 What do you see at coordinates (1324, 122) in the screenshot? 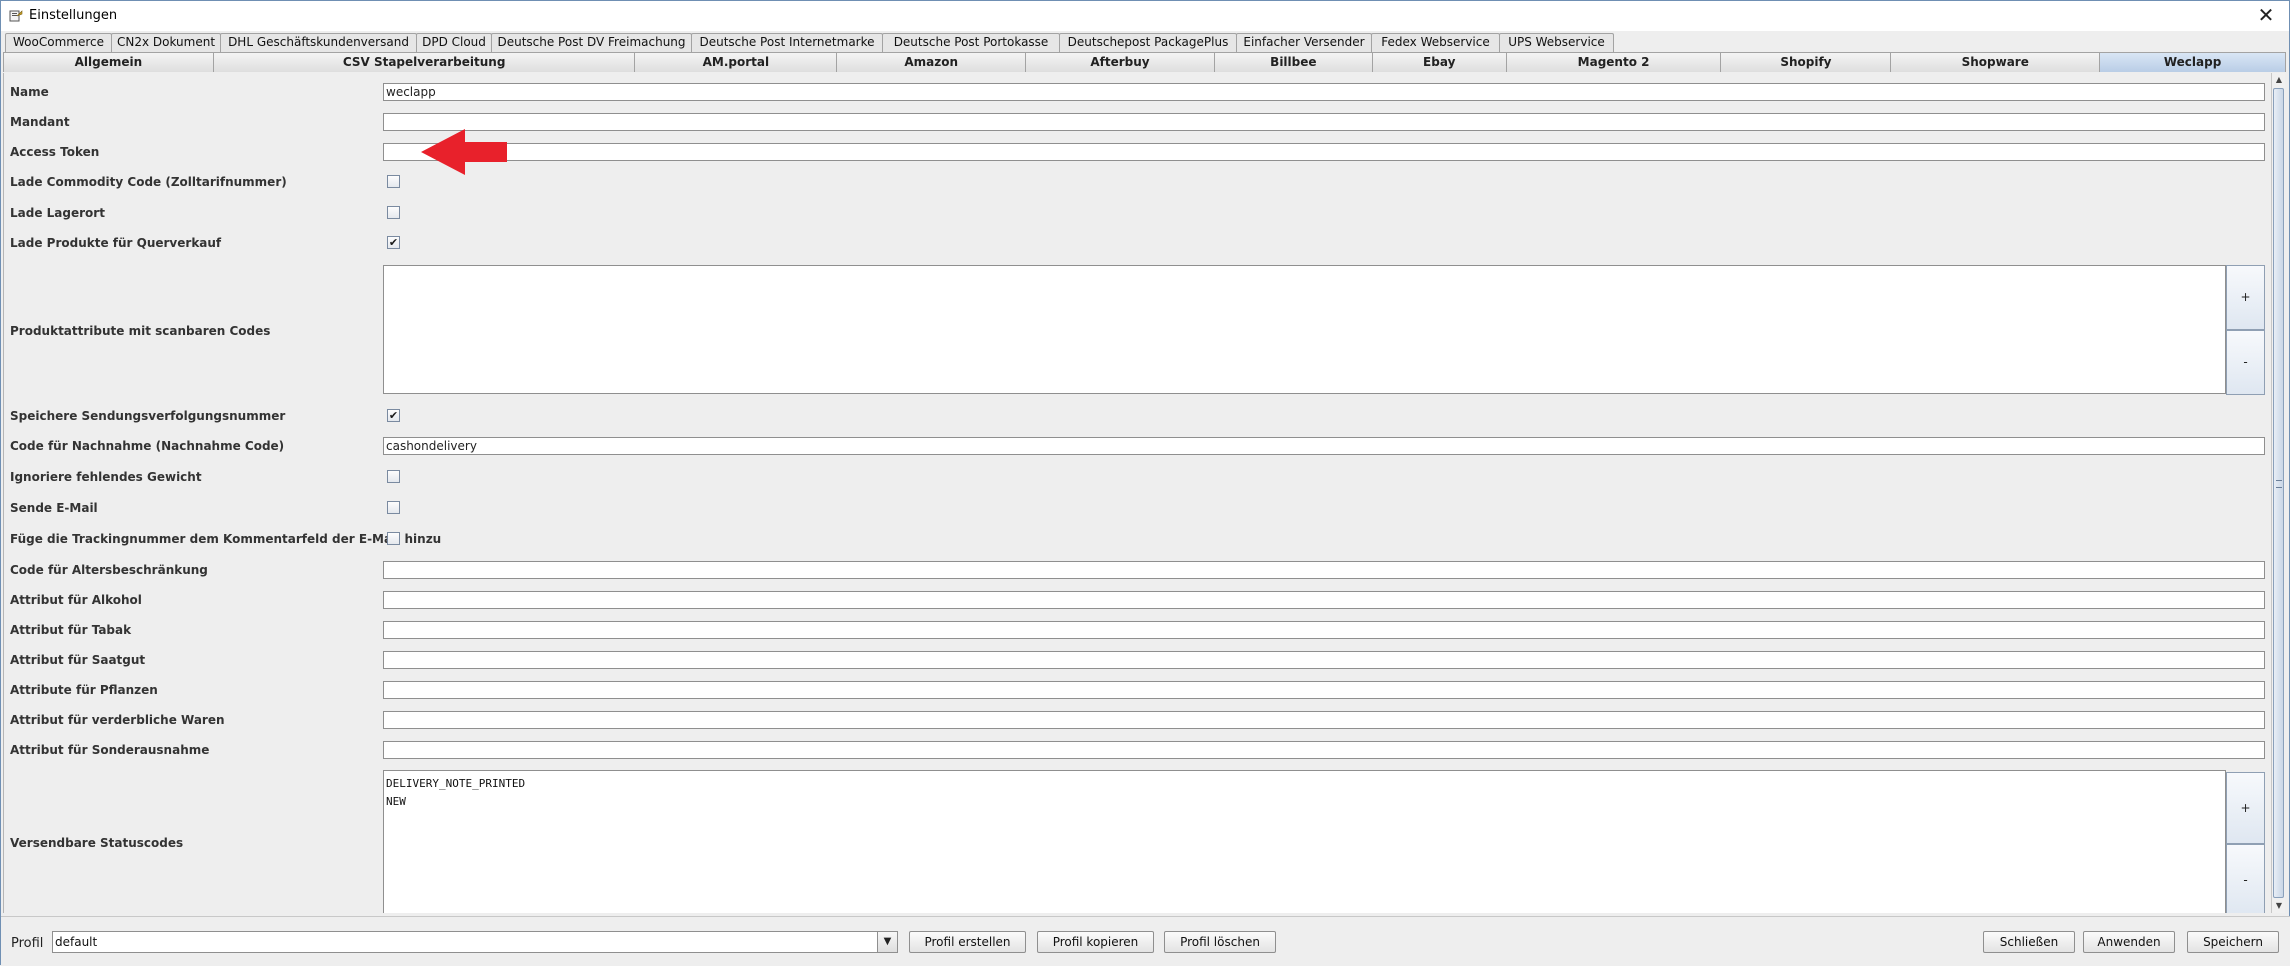
I see `mandant-field` at bounding box center [1324, 122].